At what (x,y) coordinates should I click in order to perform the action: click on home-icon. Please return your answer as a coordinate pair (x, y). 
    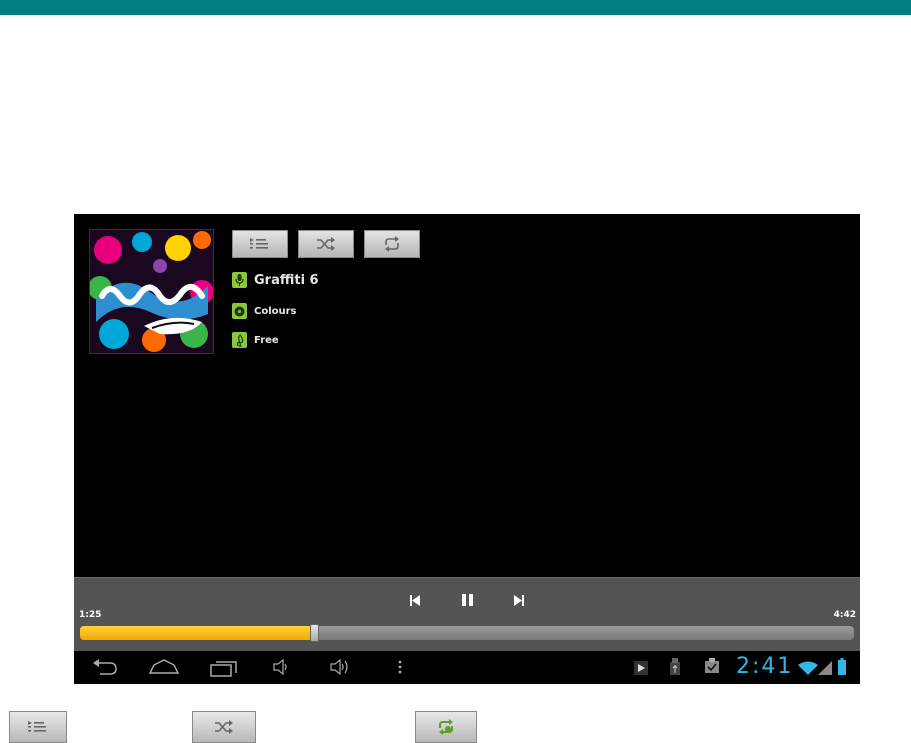
    Looking at the image, I should click on (164, 667).